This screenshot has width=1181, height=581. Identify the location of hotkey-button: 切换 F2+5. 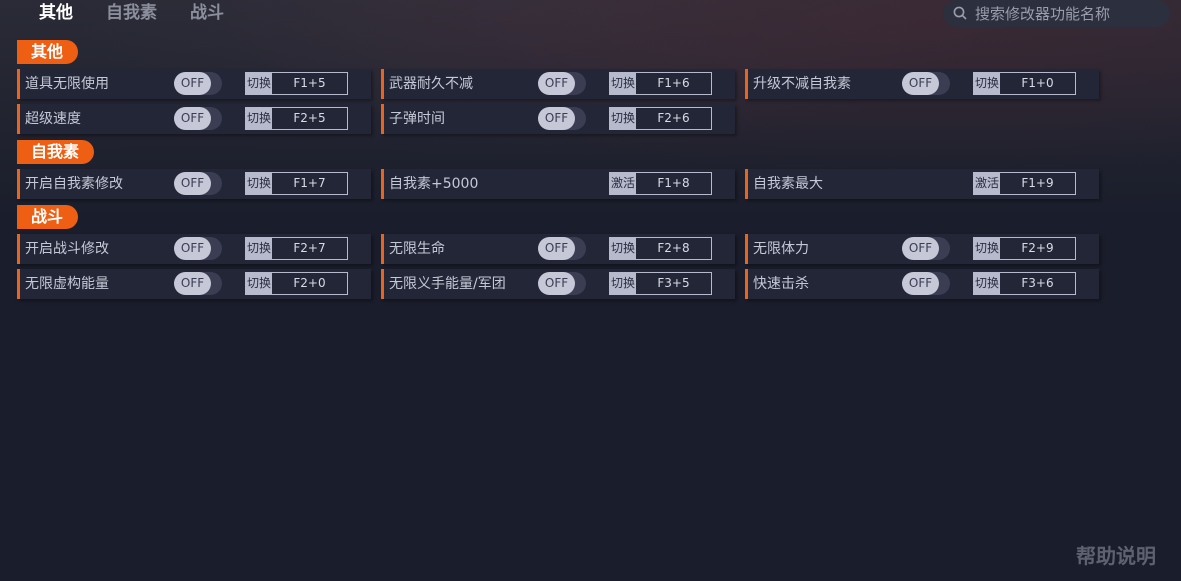
(296, 118).